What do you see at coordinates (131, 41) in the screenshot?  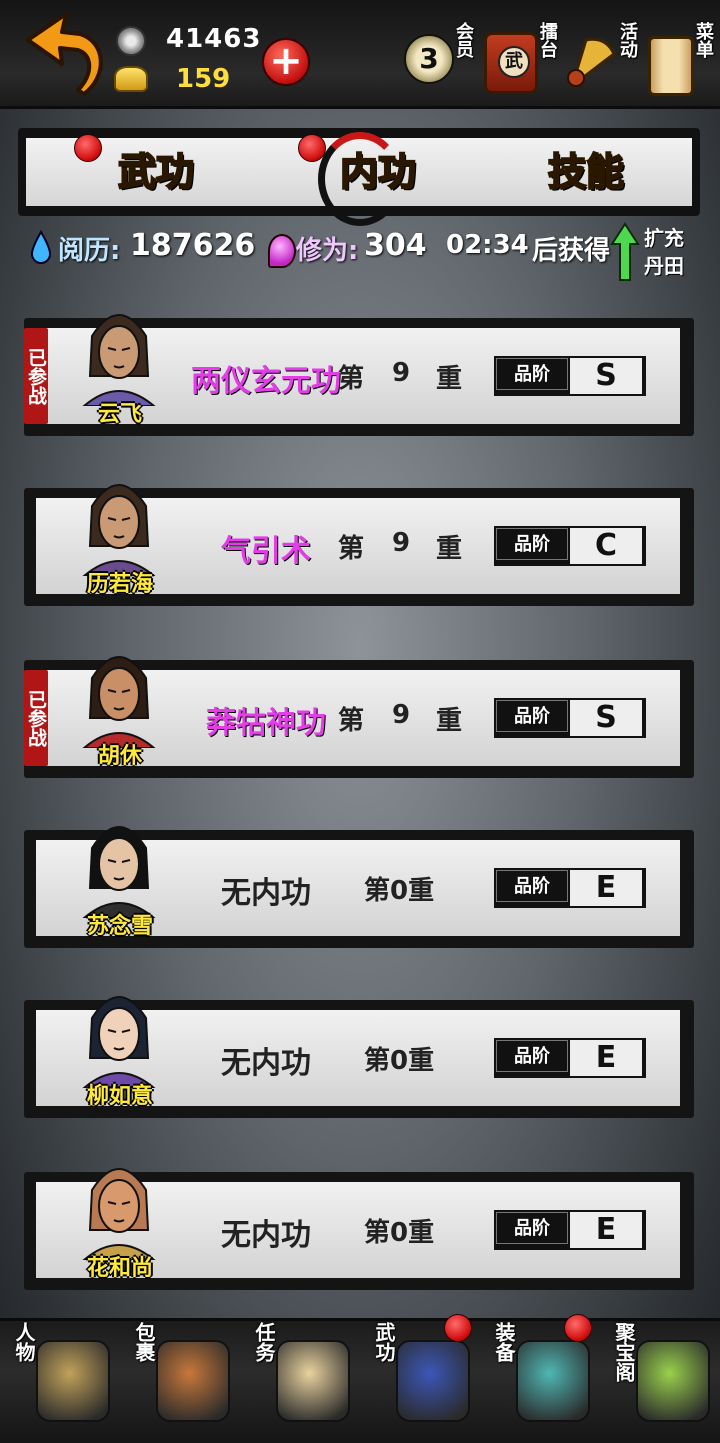 I see `silver-coin-icon` at bounding box center [131, 41].